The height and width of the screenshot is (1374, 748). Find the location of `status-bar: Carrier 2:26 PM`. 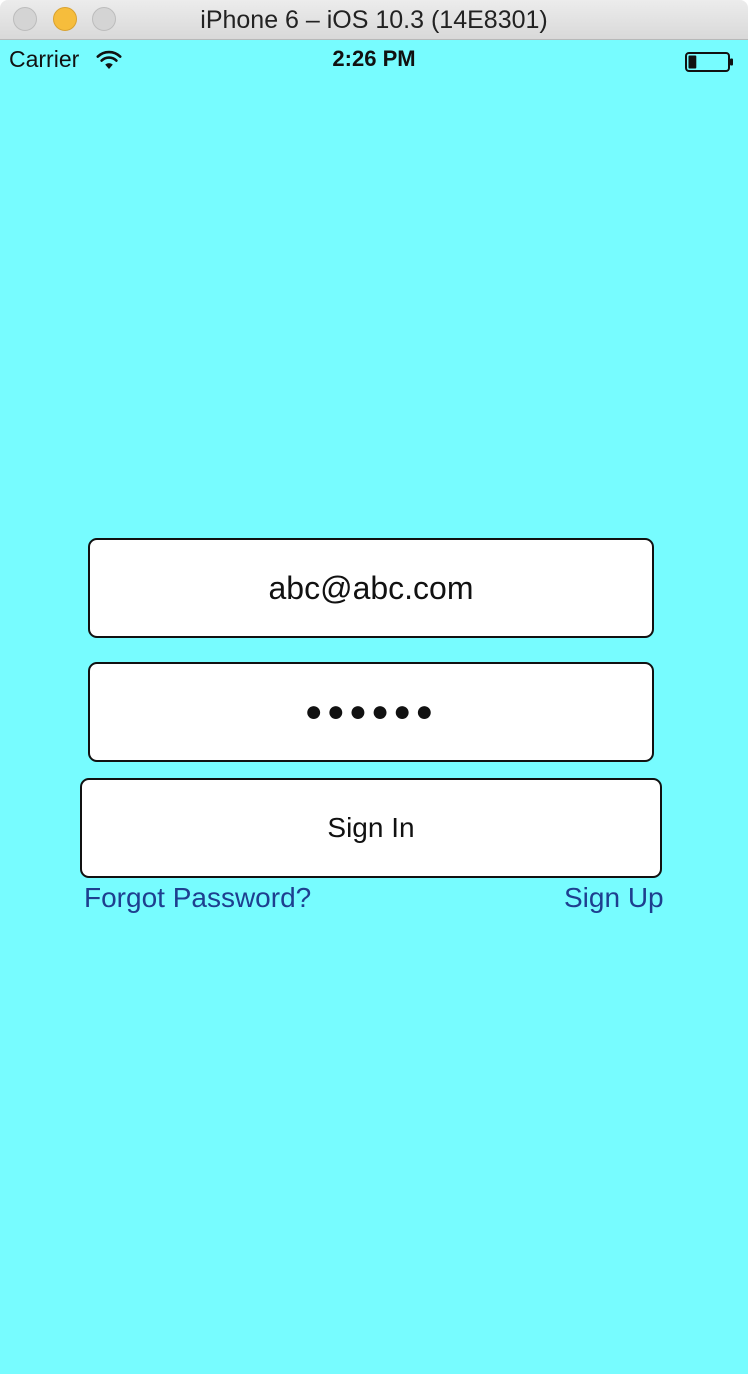

status-bar: Carrier 2:26 PM is located at coordinates (374, 60).